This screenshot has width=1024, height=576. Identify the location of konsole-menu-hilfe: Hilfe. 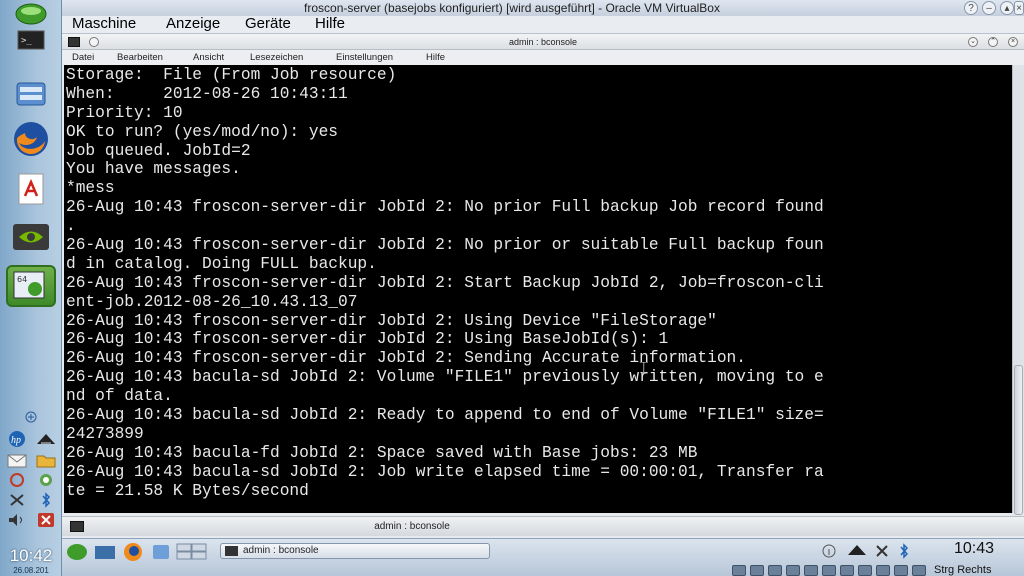
(435, 57).